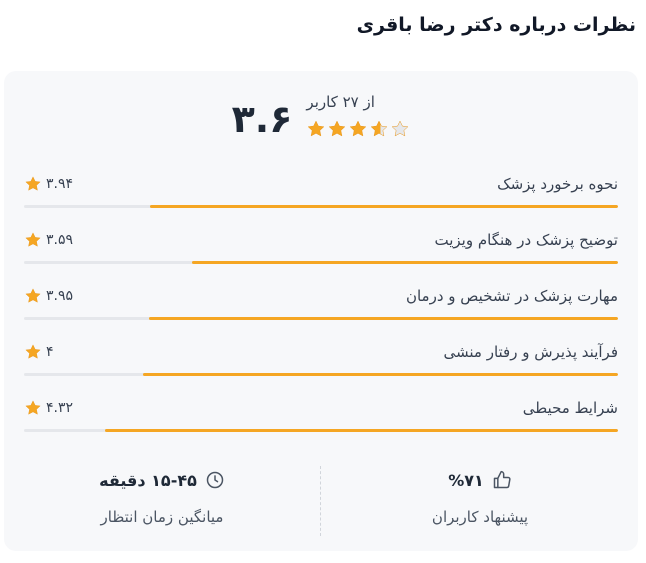 The height and width of the screenshot is (563, 646). Describe the element at coordinates (557, 184) in the screenshot. I see `criteria-label: نحوه برخورد پزشک` at that location.